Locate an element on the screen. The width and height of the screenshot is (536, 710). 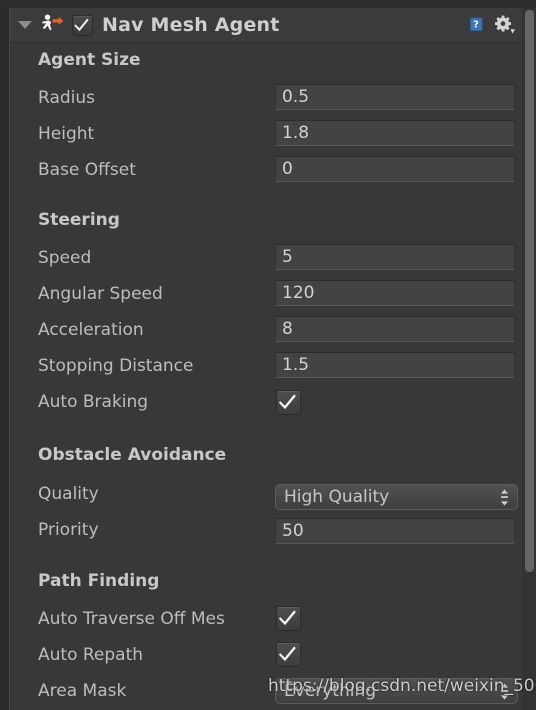
dropdown-quality: High Quality is located at coordinates (396, 497).